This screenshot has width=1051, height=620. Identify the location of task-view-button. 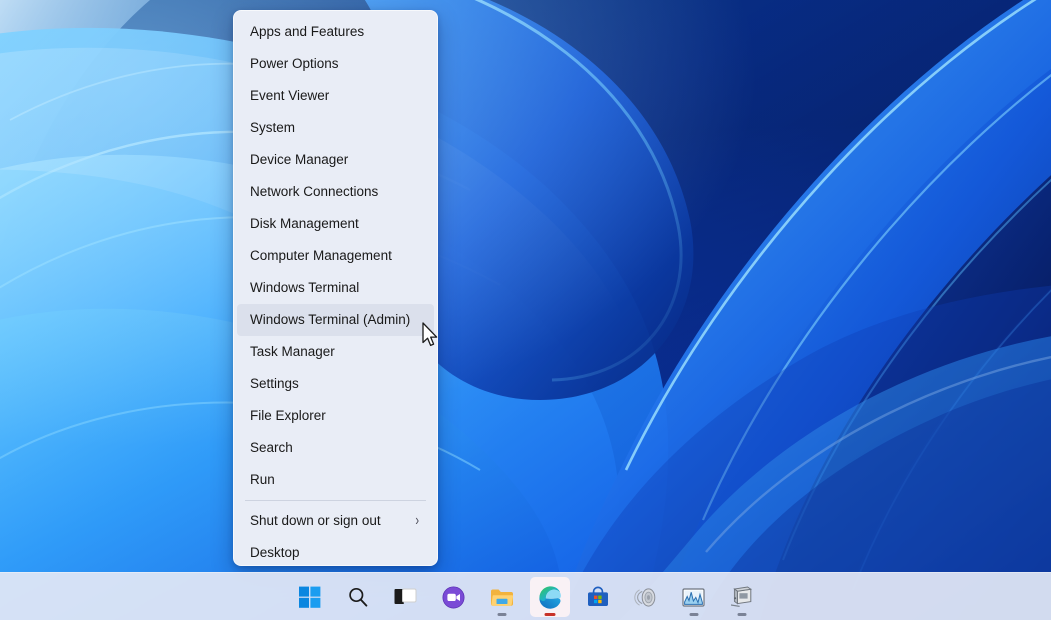
(406, 597).